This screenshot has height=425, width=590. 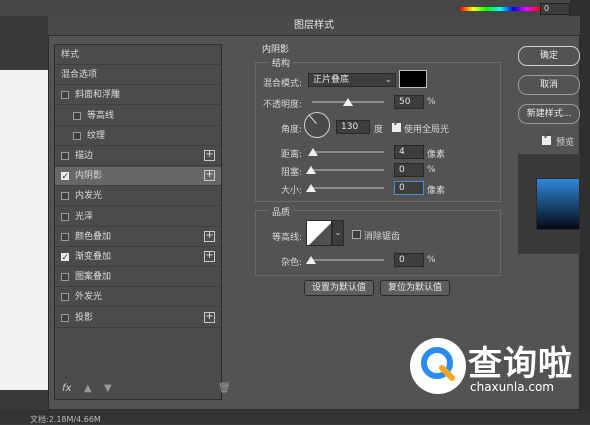 I want to click on choke-slider, so click(x=348, y=170).